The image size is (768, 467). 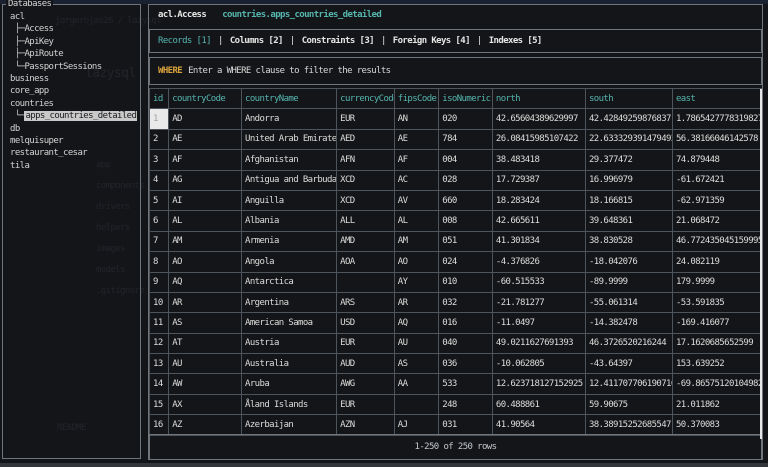 I want to click on tree-item-restaurant-cesar: restaurant_cesar, so click(x=75, y=153).